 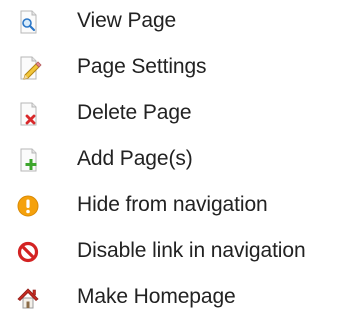 What do you see at coordinates (28, 22) in the screenshot?
I see `view-page-icon` at bounding box center [28, 22].